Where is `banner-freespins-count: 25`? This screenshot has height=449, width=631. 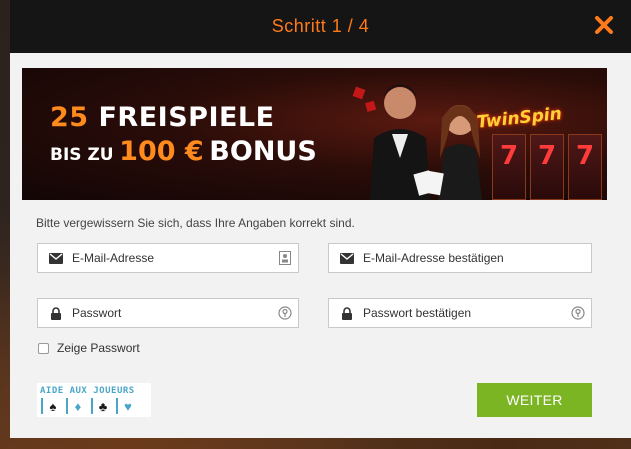 banner-freespins-count: 25 is located at coordinates (69, 117).